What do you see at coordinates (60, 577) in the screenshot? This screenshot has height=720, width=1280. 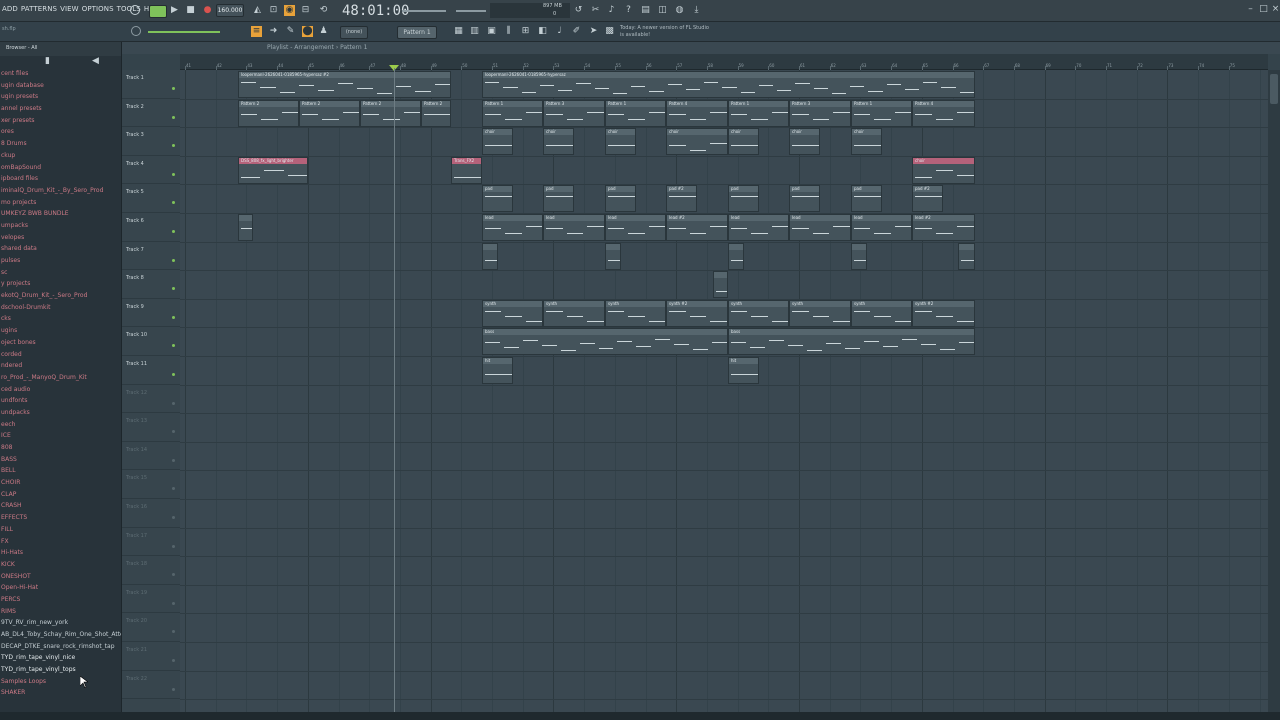 I see `browser-item: ONESHOT` at bounding box center [60, 577].